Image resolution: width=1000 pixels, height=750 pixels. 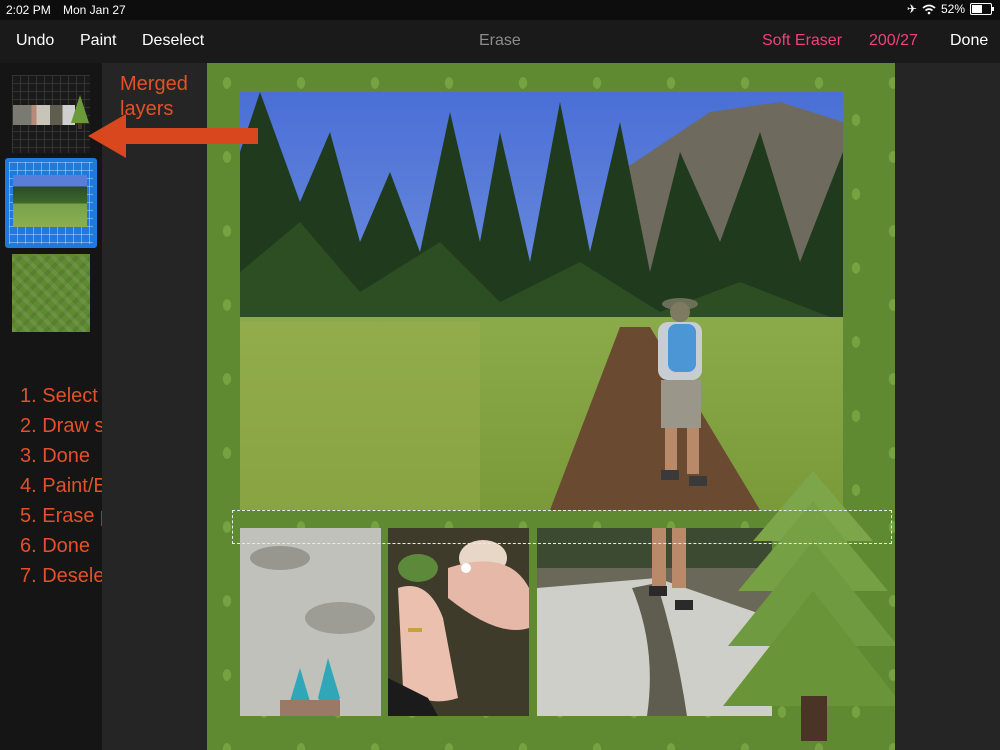 I want to click on layer-thumbnail-photo, so click(x=51, y=203).